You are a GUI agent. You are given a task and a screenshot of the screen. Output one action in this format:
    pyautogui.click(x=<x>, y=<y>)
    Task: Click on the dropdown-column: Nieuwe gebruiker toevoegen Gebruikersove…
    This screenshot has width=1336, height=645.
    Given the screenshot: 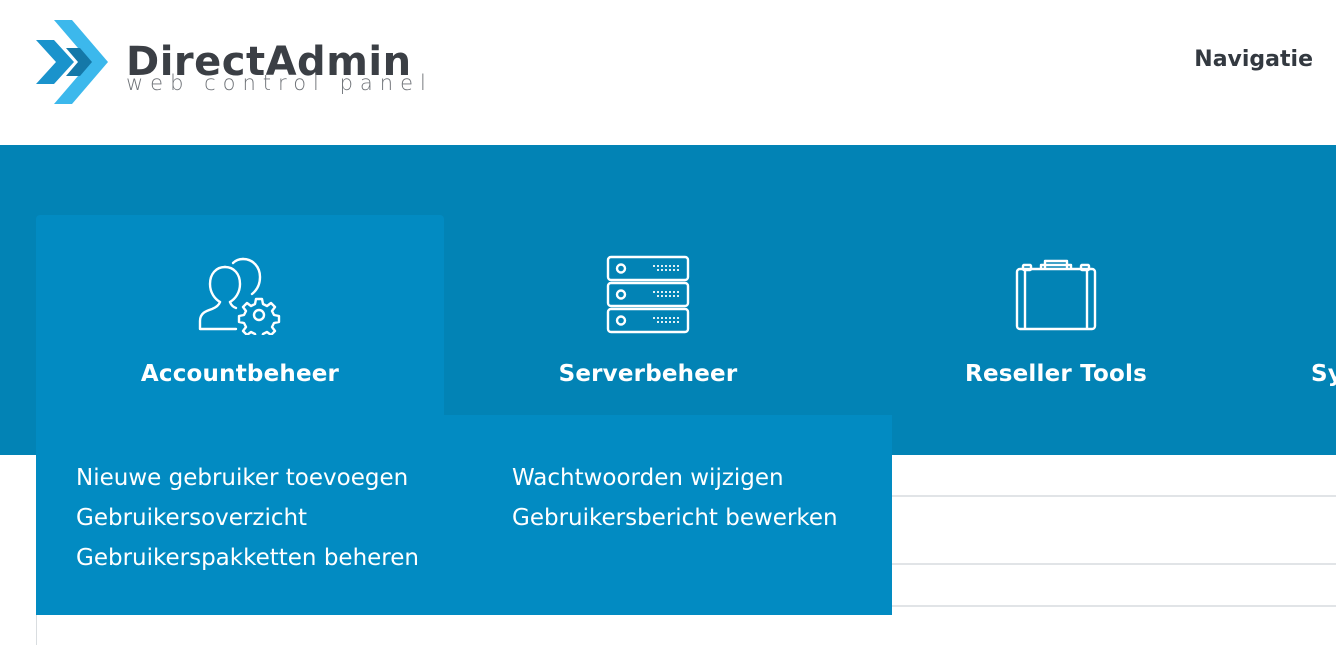 What is the action you would take?
    pyautogui.click(x=247, y=518)
    